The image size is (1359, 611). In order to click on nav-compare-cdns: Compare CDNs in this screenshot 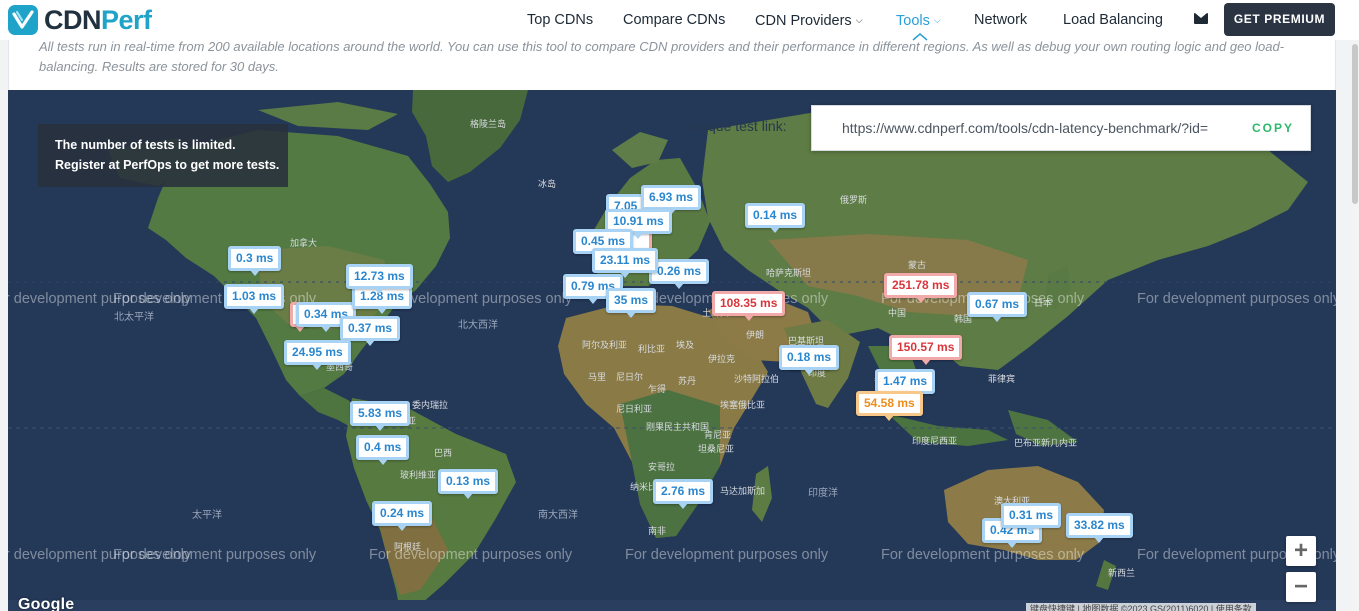, I will do `click(674, 20)`.